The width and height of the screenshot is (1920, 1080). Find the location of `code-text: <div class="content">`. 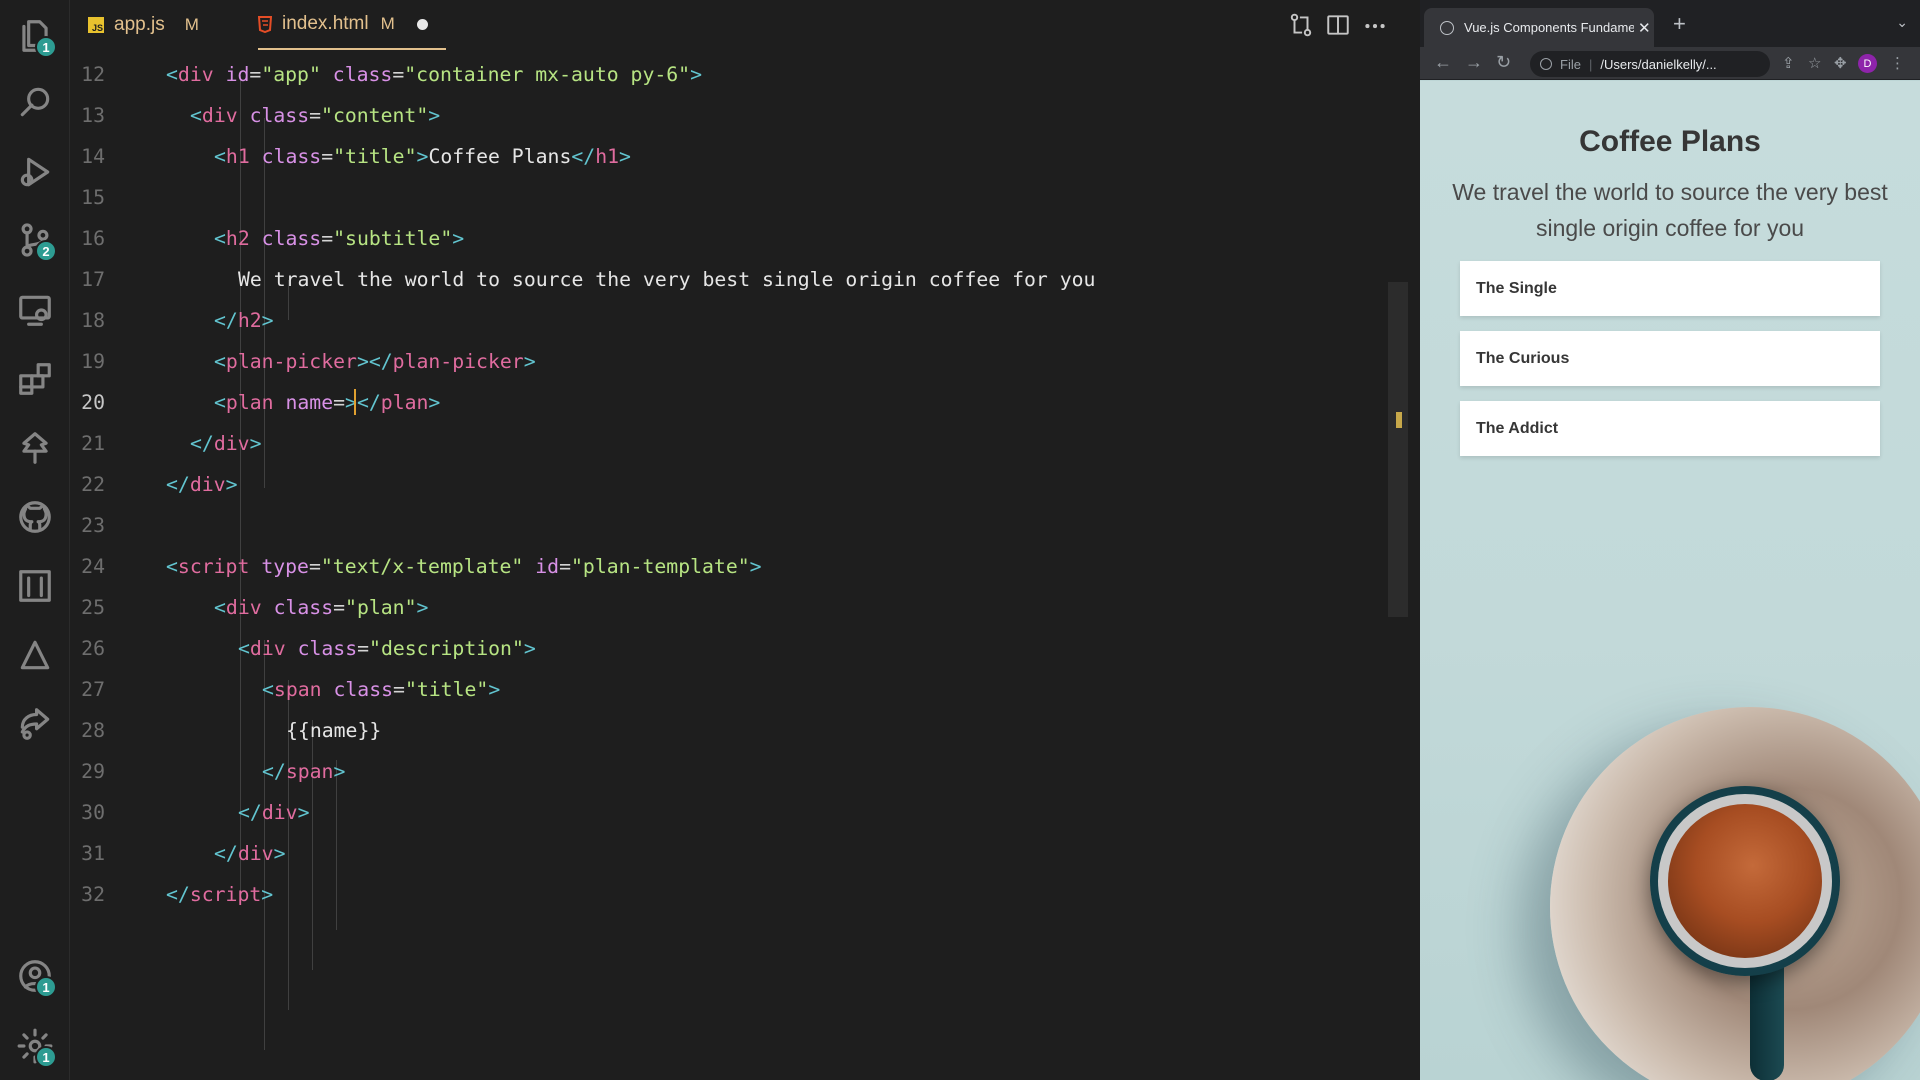

code-text: <div class="content"> is located at coordinates (315, 115).